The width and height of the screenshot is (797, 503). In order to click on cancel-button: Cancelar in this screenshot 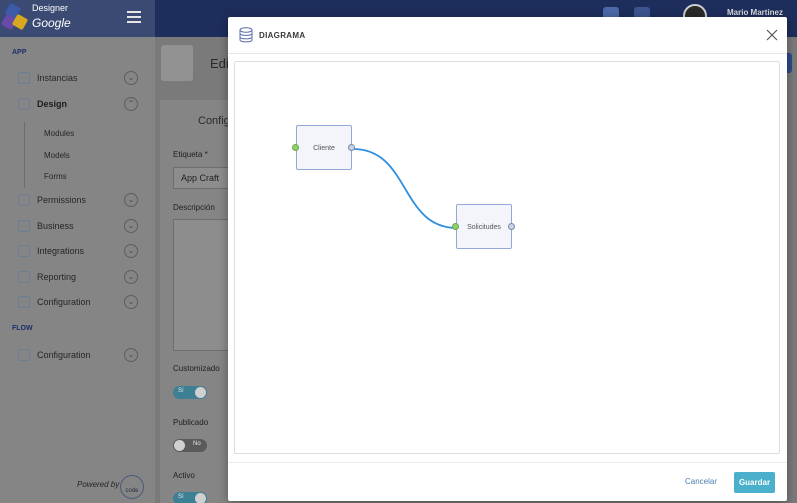, I will do `click(701, 481)`.